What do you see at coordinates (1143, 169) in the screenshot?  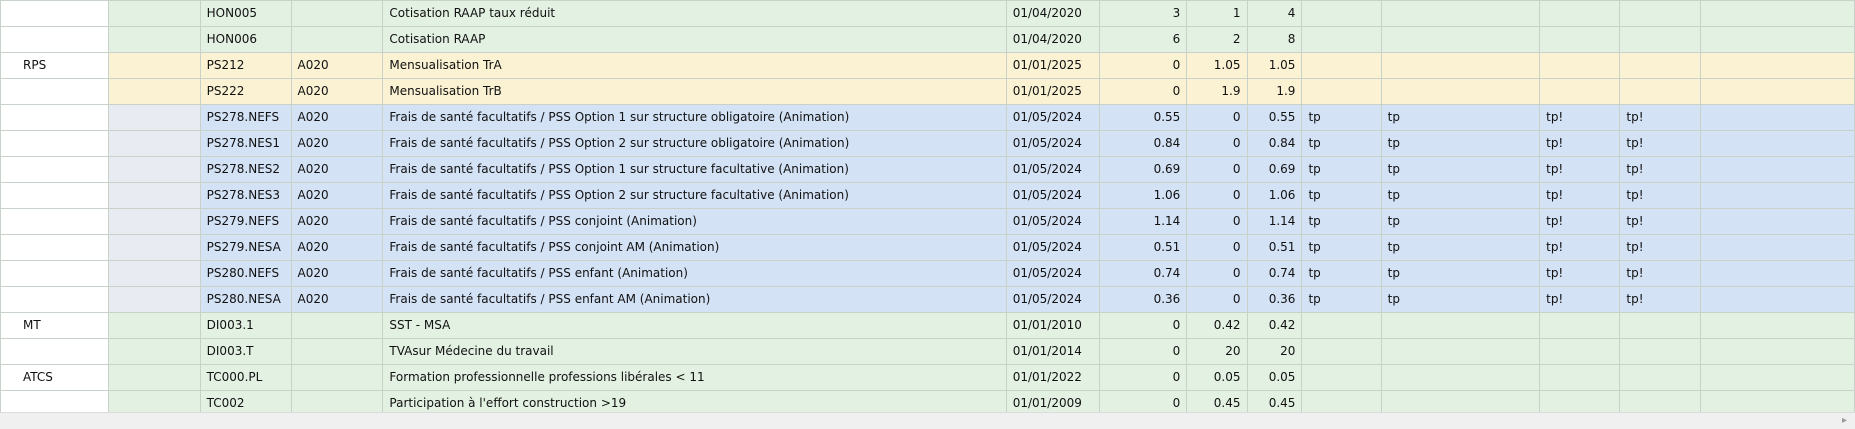 I see `table-cell: 0.69` at bounding box center [1143, 169].